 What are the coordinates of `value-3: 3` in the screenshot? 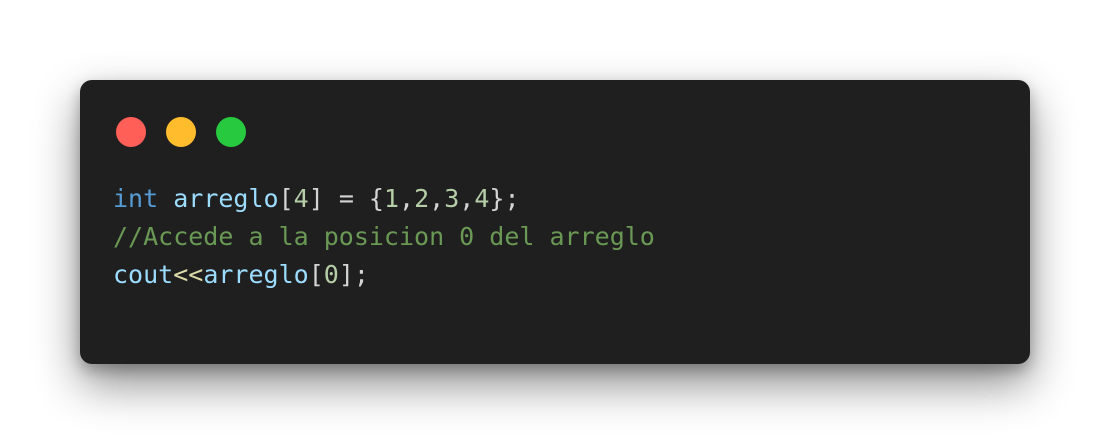 It's located at (452, 198).